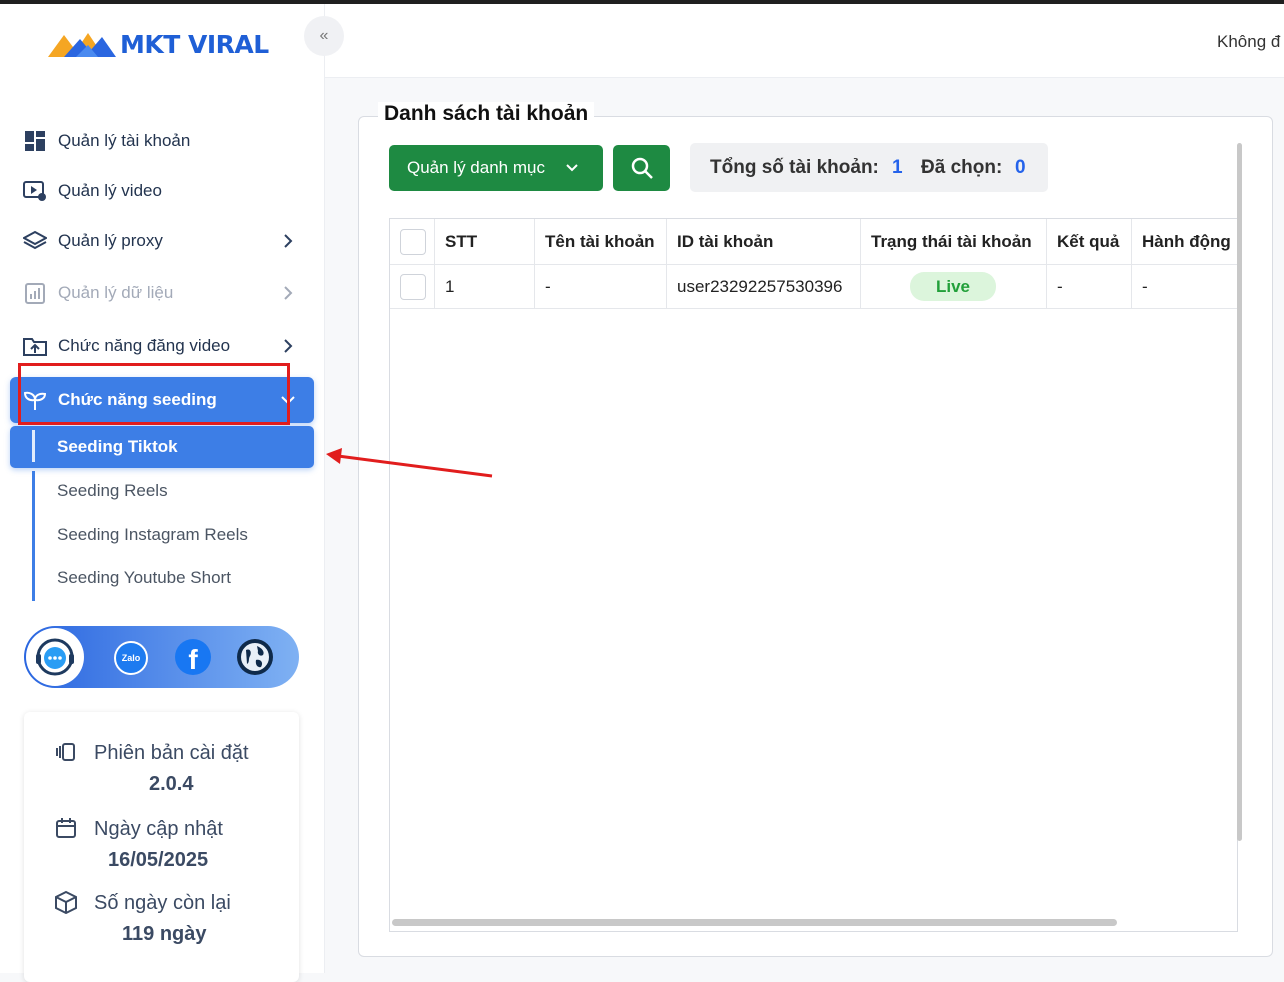  Describe the element at coordinates (124, 140) in the screenshot. I see `sidebar-item-label: Quản lý tài khoản` at that location.